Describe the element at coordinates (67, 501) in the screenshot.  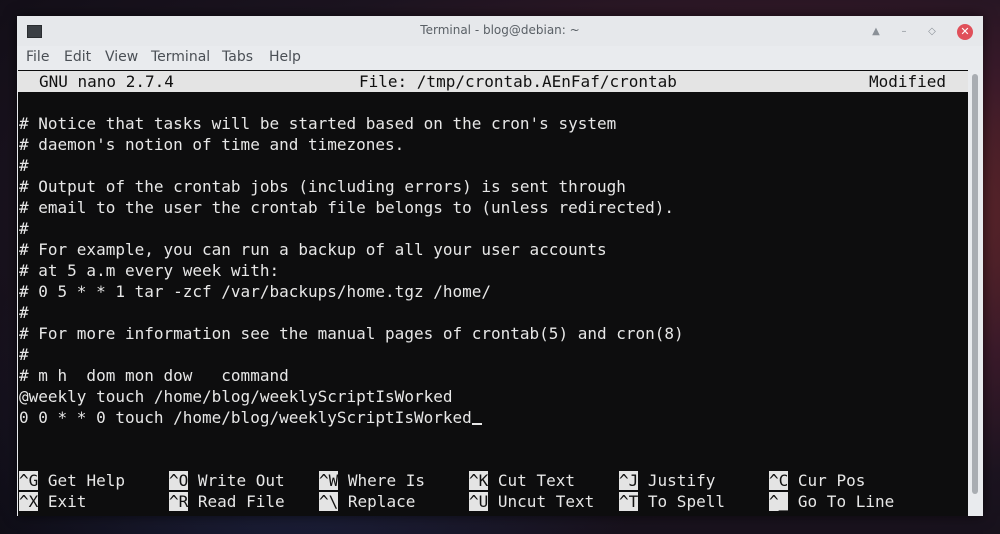
I see `shortcut-label: Exit` at that location.